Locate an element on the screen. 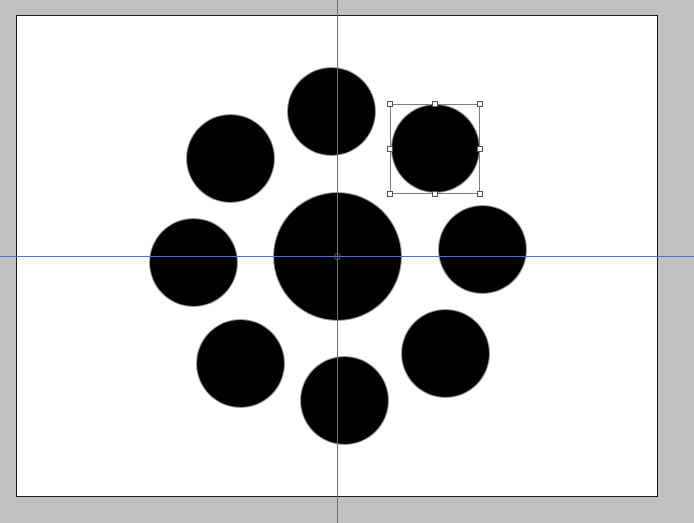  handle-bottom-right is located at coordinates (480, 194).